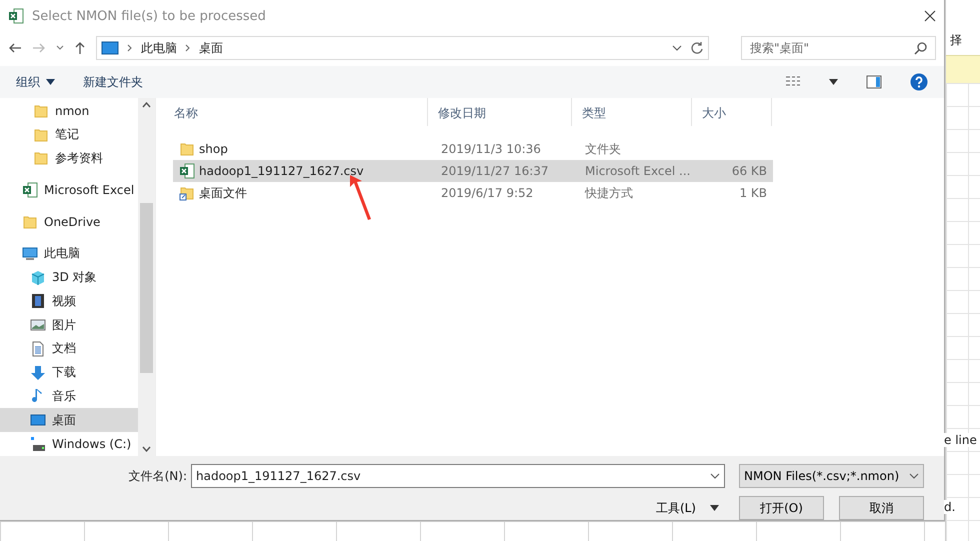 The image size is (980, 541). Describe the element at coordinates (30, 254) in the screenshot. I see `computer-icon` at that location.